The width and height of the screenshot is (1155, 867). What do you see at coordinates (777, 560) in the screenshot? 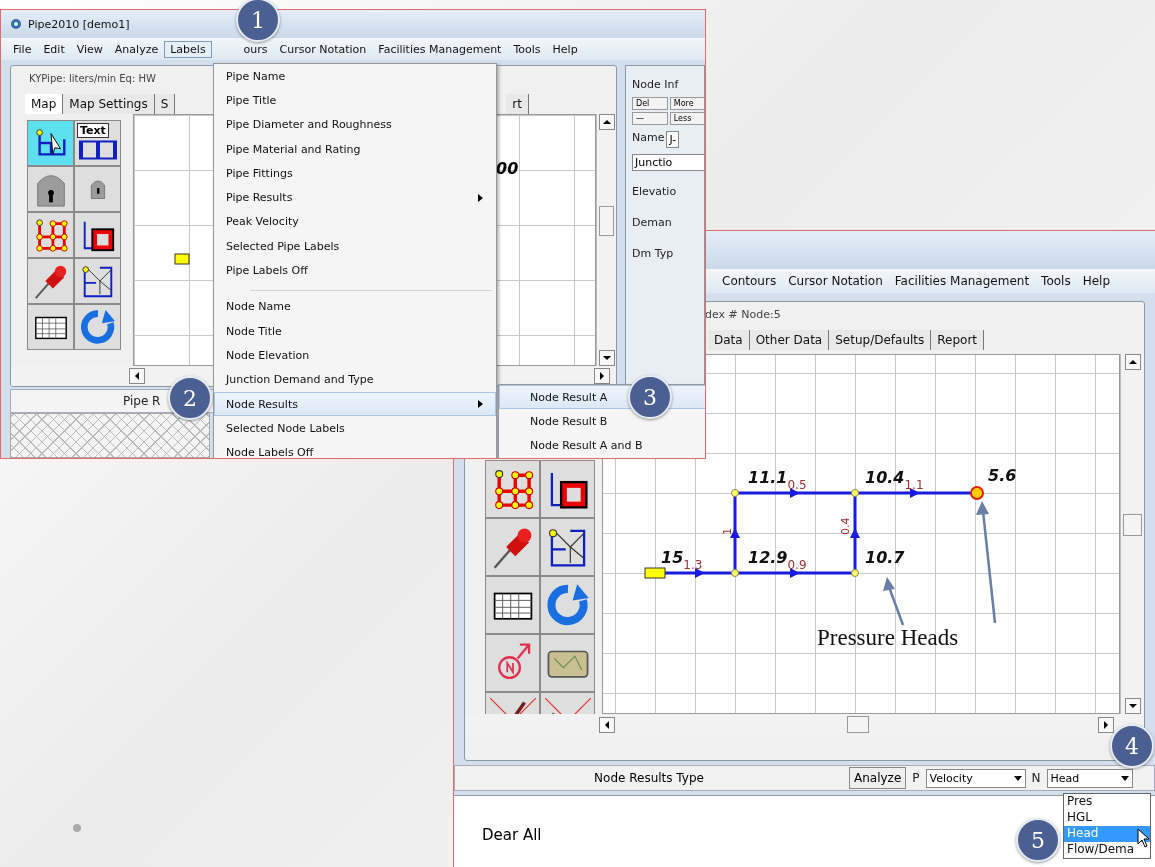
I see `pipe-result-label: 12.9$_{0.9}$` at bounding box center [777, 560].